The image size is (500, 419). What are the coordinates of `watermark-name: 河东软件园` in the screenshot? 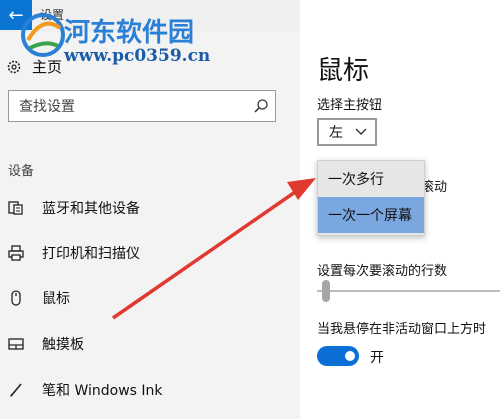 It's located at (129, 33).